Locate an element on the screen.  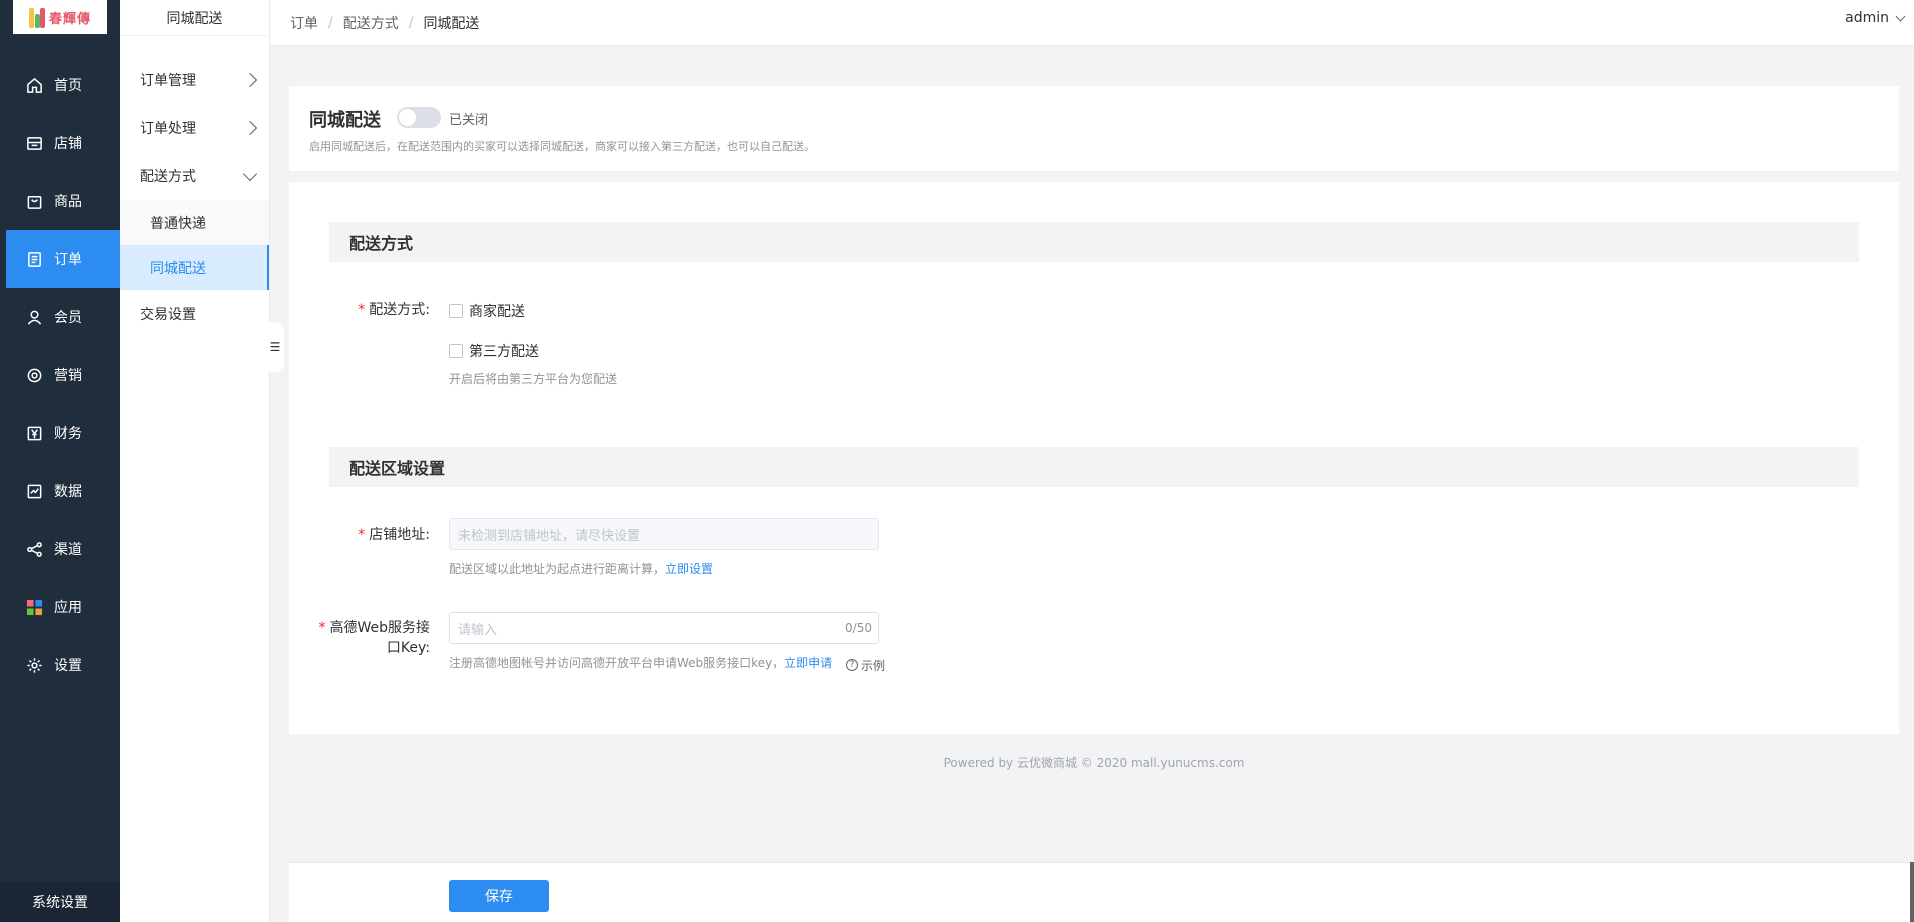
page-title: 同城配送 is located at coordinates (345, 120).